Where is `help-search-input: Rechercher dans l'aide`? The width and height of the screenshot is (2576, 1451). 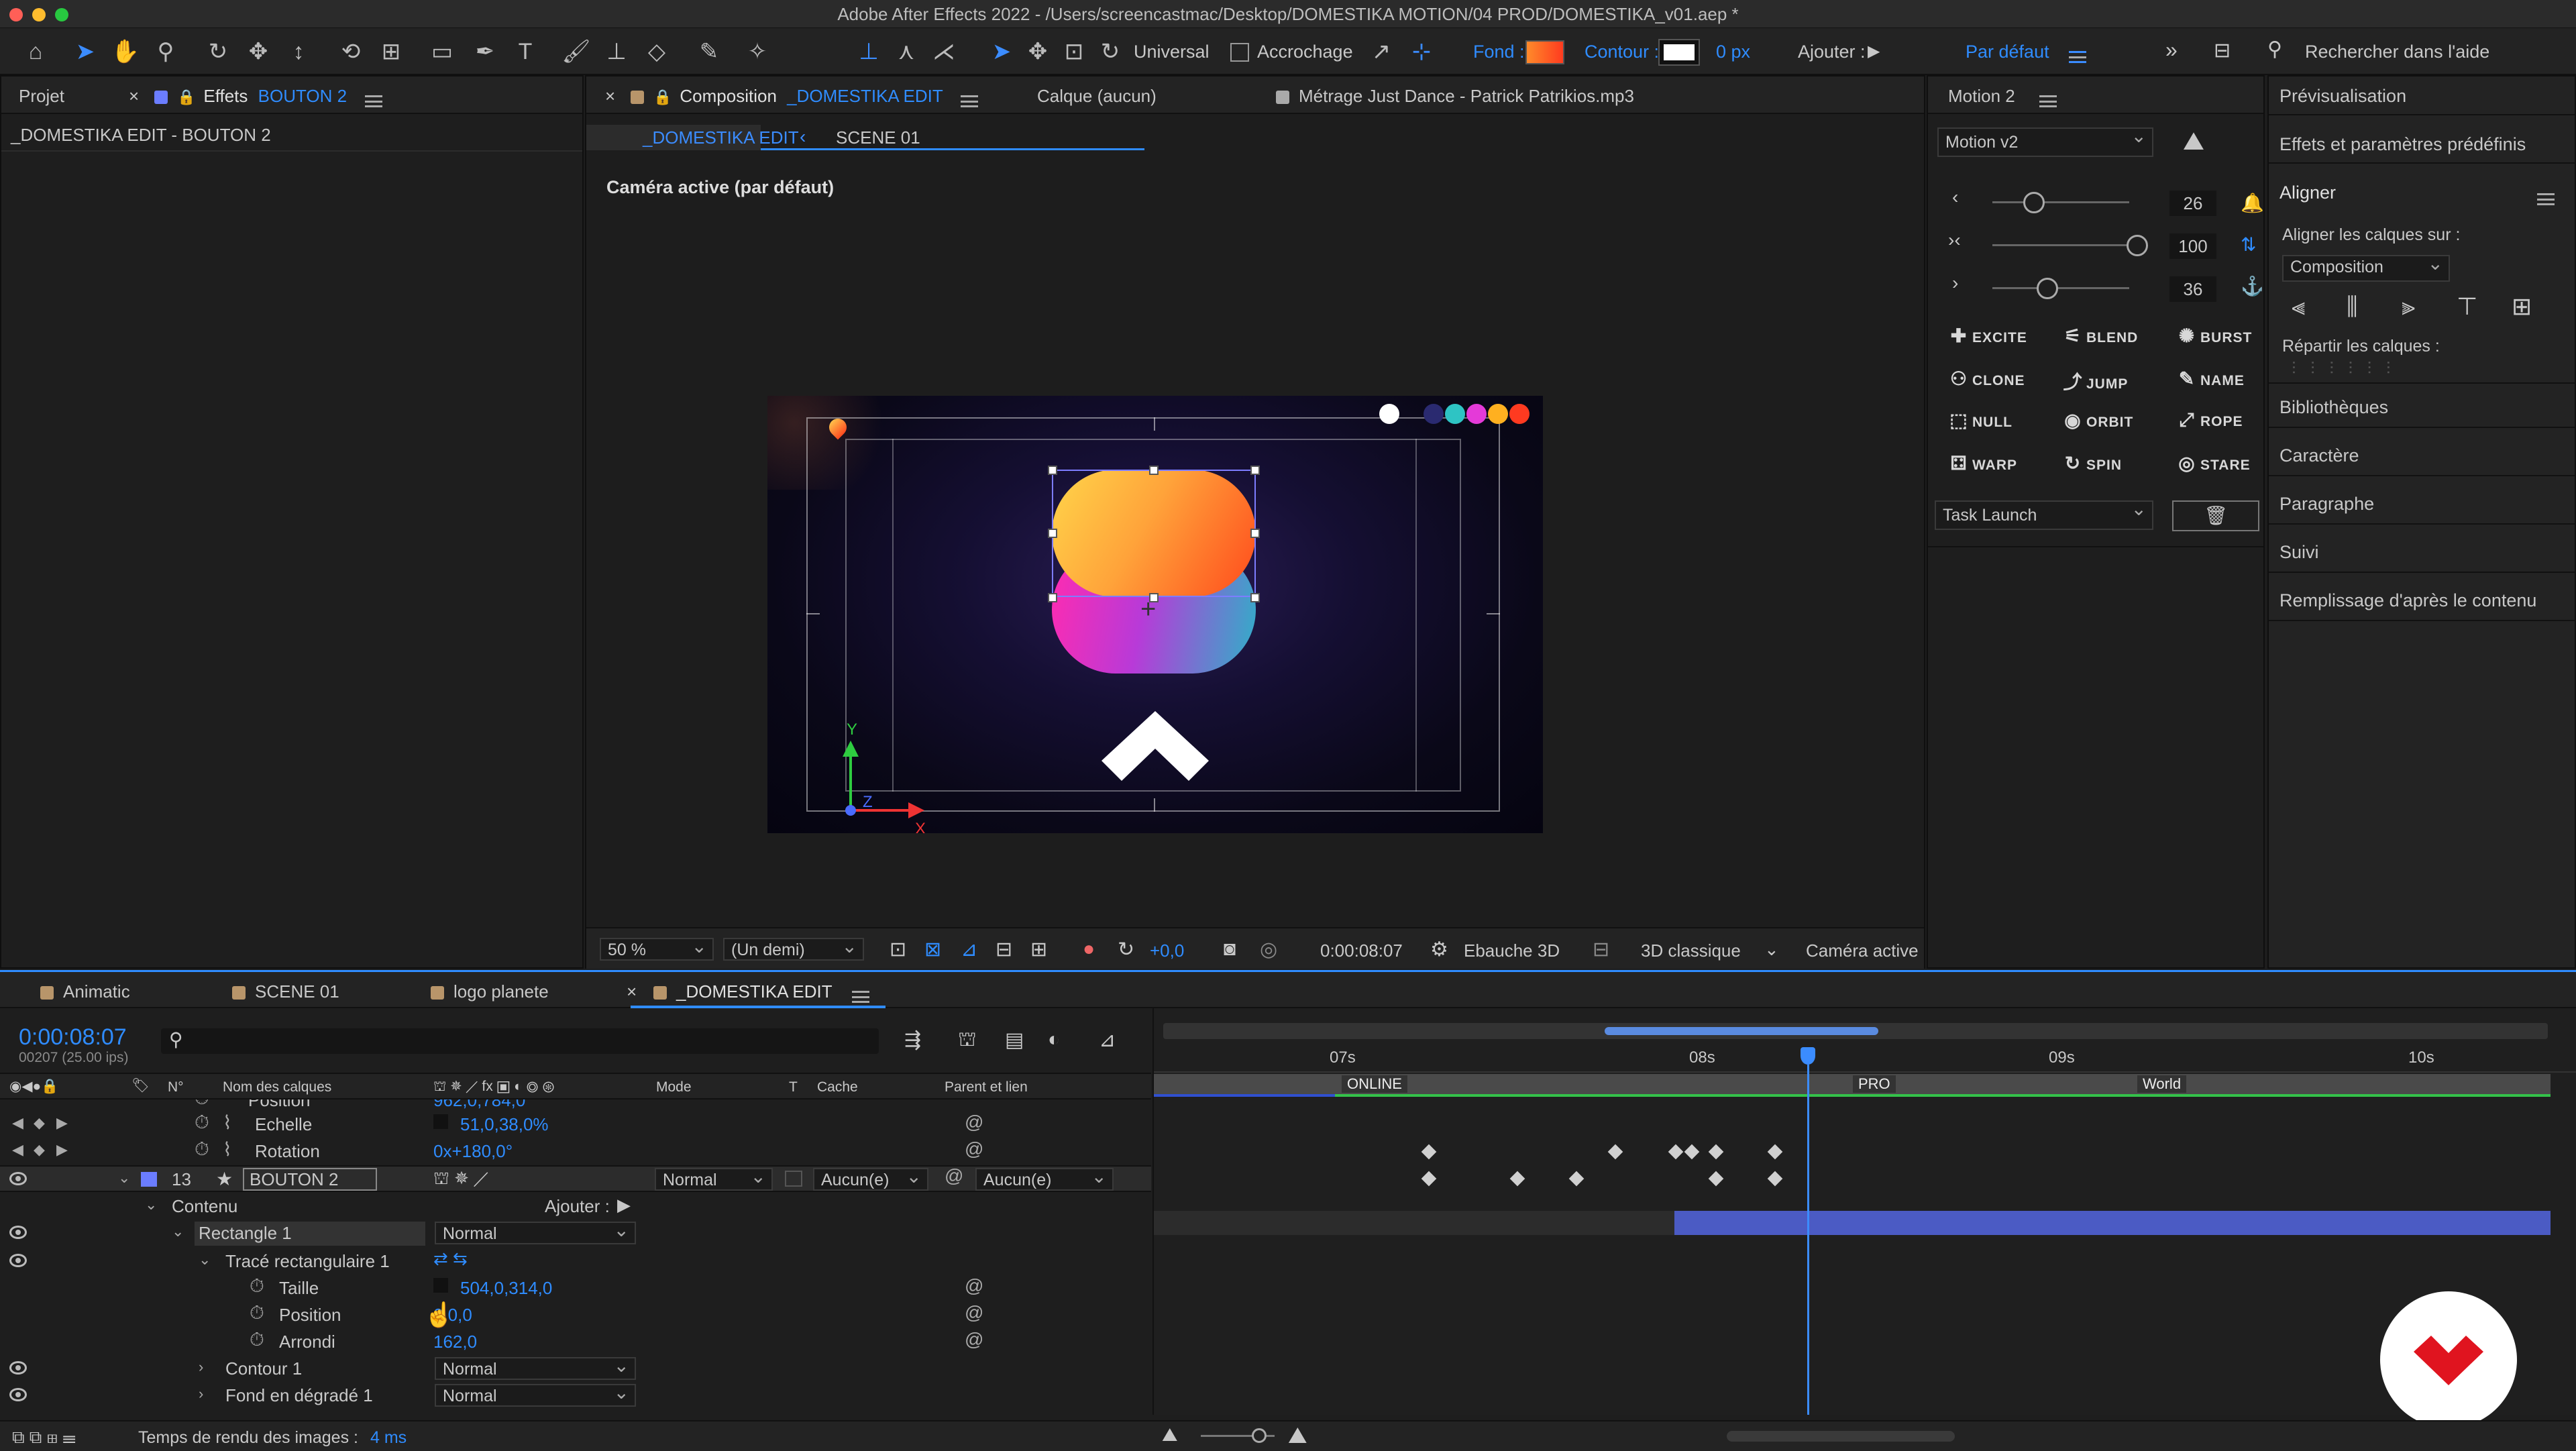
help-search-input: Rechercher dans l'aide is located at coordinates (2397, 52).